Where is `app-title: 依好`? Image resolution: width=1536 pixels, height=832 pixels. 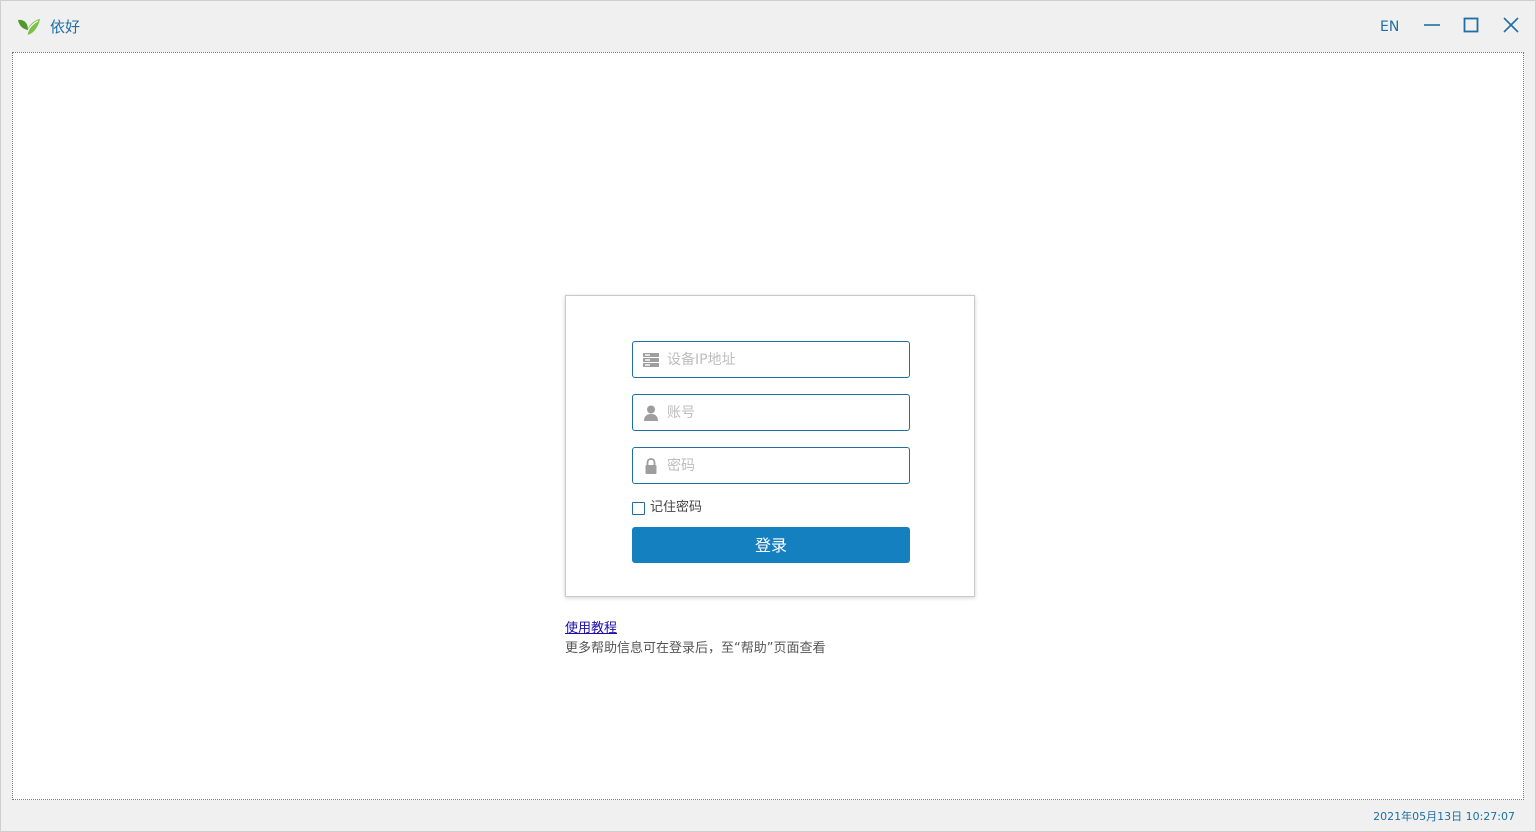 app-title: 依好 is located at coordinates (65, 27).